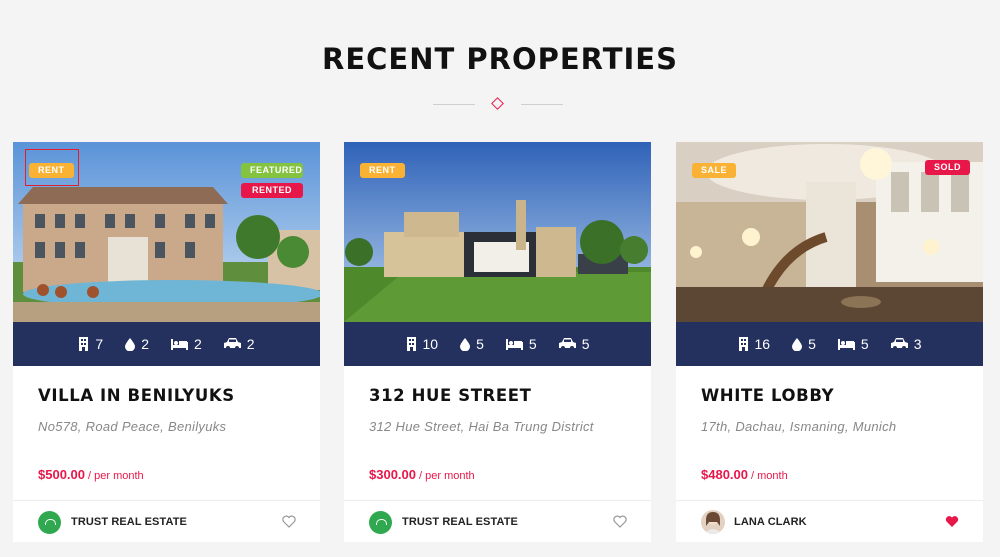  What do you see at coordinates (770, 522) in the screenshot?
I see `agent-name: LANA CLARK` at bounding box center [770, 522].